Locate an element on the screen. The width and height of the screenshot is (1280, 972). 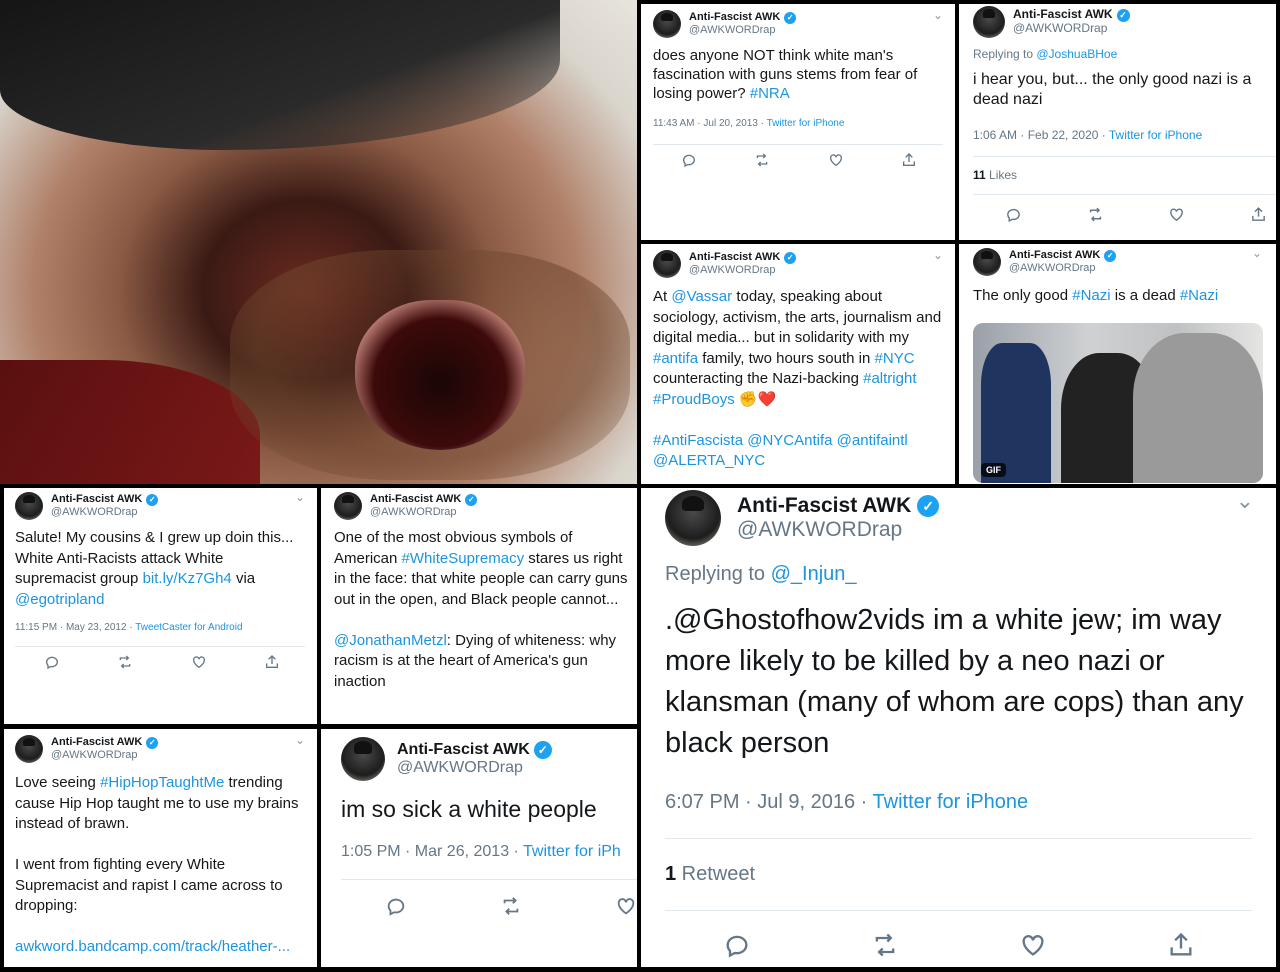
reply-to-link: @JoshuaBHoe is located at coordinates (1076, 54).